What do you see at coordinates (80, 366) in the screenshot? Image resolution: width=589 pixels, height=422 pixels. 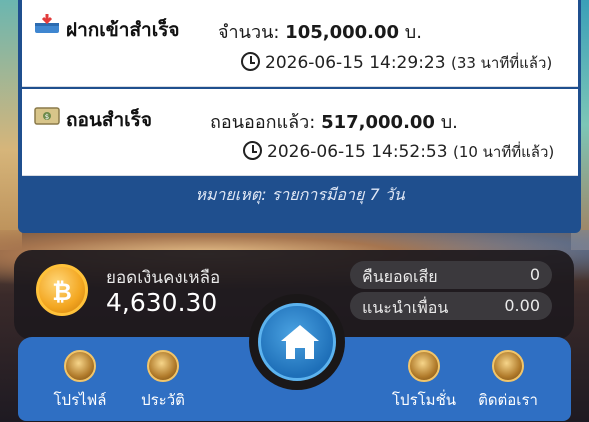 I see `profile-icon` at bounding box center [80, 366].